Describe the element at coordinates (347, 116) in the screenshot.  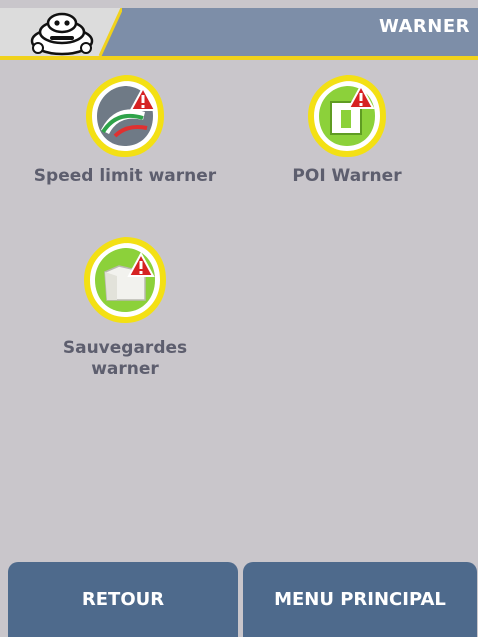
I see `poi-warning-icon` at that location.